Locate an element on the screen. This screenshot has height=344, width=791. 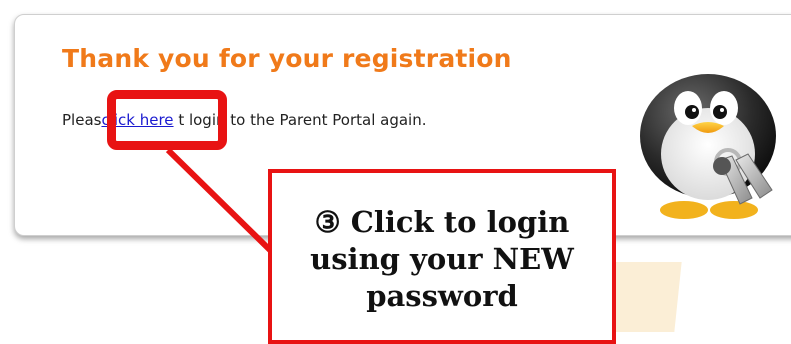
callout-text-1: Click to login is located at coordinates (460, 222).